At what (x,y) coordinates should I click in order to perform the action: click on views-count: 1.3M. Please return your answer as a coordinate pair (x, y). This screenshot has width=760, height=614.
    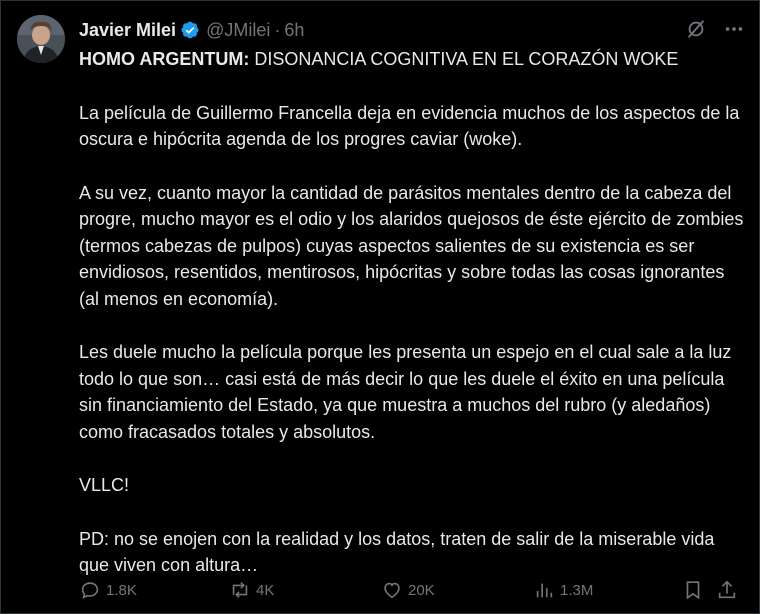
    Looking at the image, I should click on (577, 590).